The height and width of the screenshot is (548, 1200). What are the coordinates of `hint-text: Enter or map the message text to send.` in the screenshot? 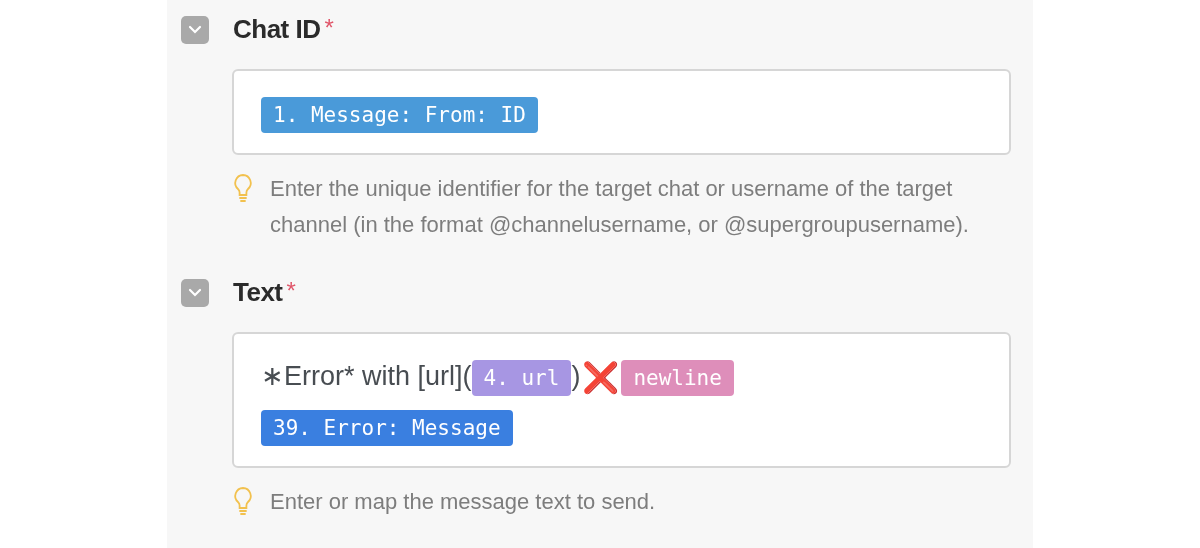 It's located at (463, 501).